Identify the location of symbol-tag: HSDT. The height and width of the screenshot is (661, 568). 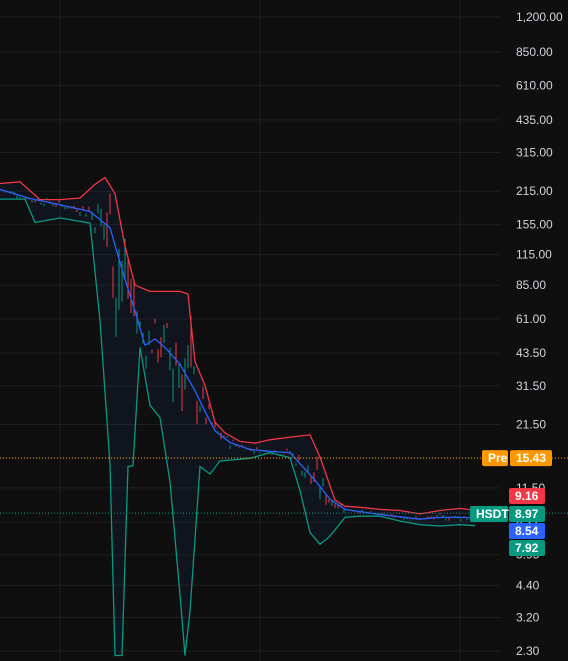
(489, 514).